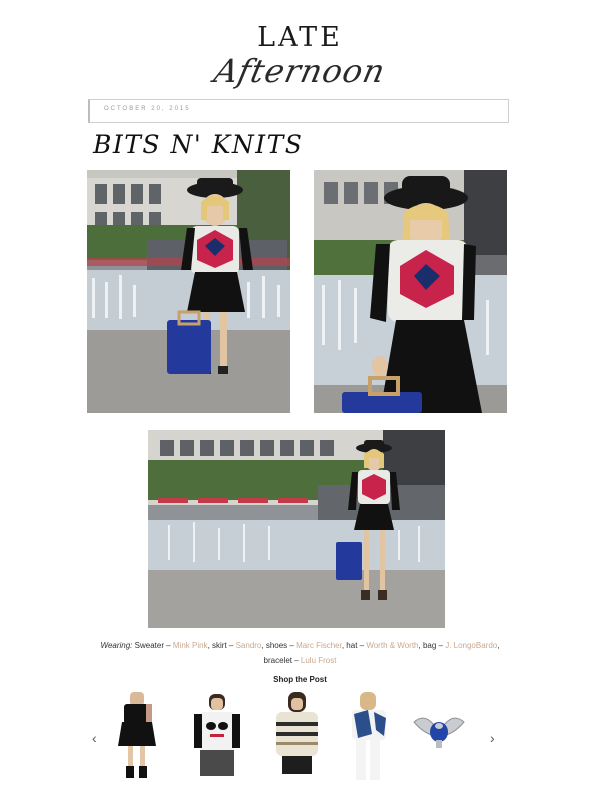  Describe the element at coordinates (439, 732) in the screenshot. I see `winged-scarab-bracelet-icon` at that location.